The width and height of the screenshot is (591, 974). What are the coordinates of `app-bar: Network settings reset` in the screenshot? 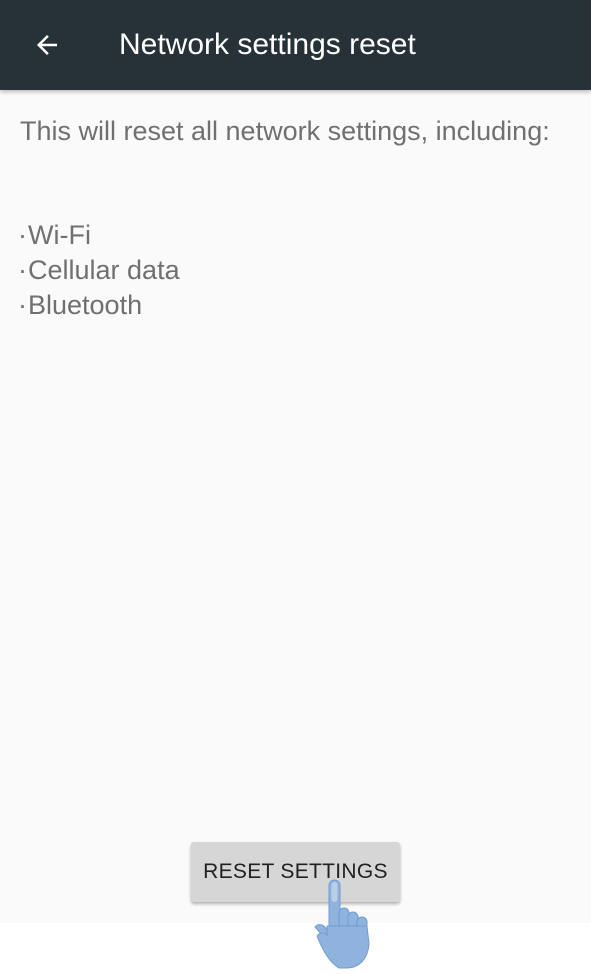 It's located at (295, 45).